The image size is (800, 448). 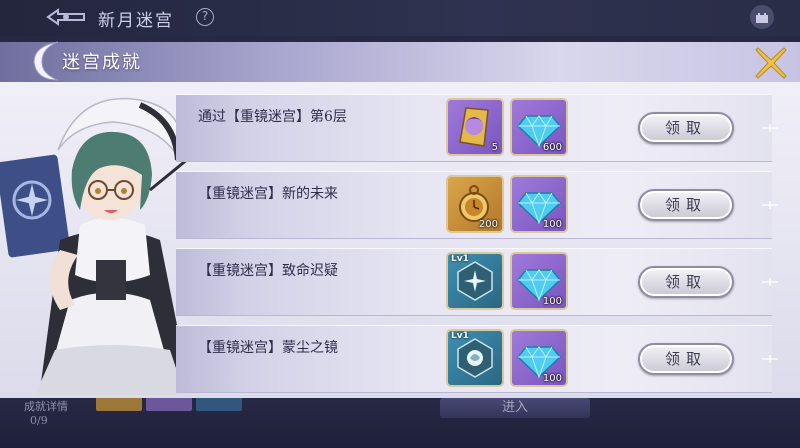 I want to click on achievement-title: 【重镜迷宫】新的未来, so click(x=268, y=194).